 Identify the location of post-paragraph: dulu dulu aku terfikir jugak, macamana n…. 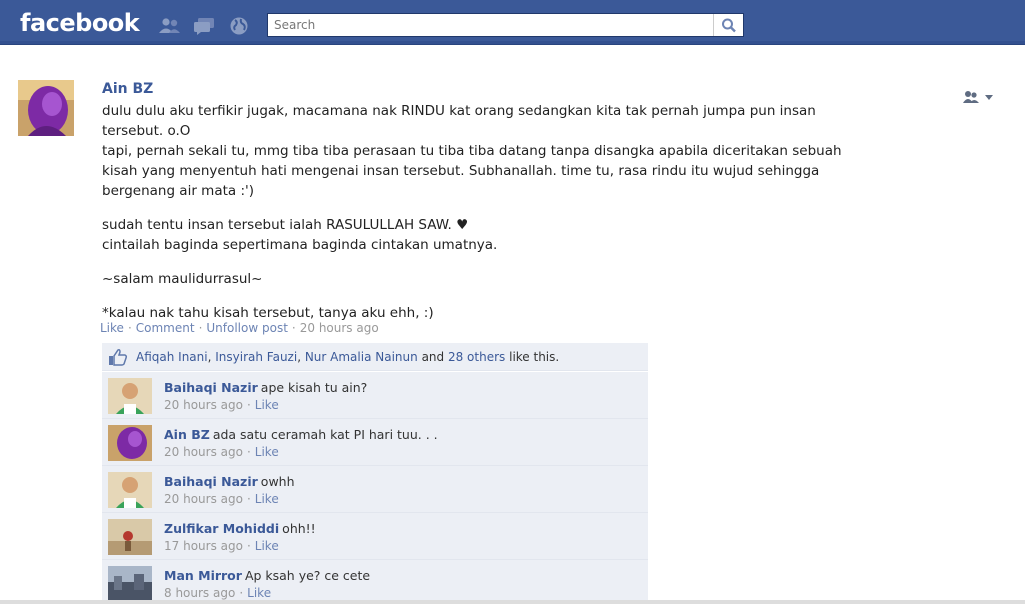
(472, 151).